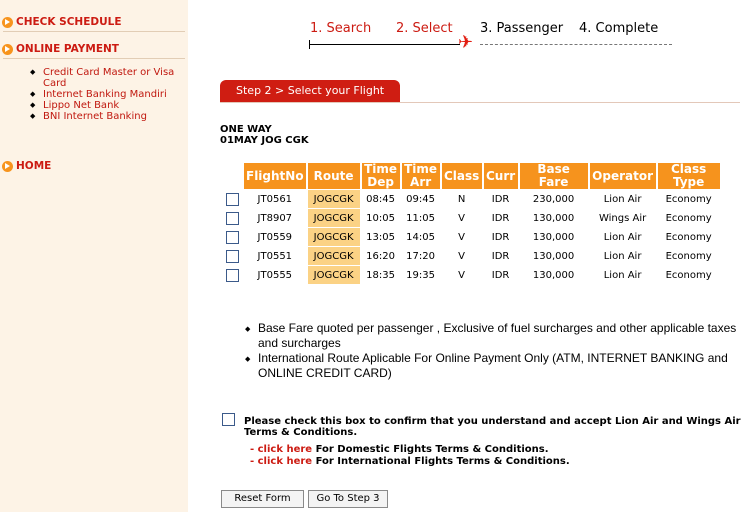  Describe the element at coordinates (500, 176) in the screenshot. I see `col-curr: Curr` at that location.